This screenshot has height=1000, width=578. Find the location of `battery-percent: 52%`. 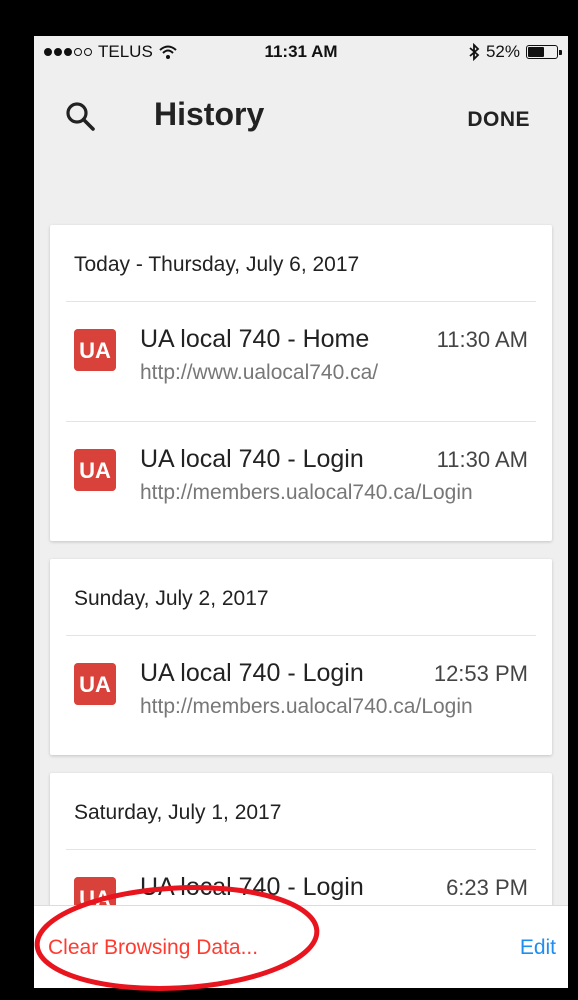

battery-percent: 52% is located at coordinates (502, 51).